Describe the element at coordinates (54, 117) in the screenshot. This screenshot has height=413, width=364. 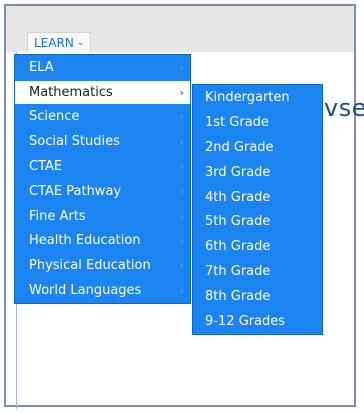
I see `menu-item-label: Science` at that location.